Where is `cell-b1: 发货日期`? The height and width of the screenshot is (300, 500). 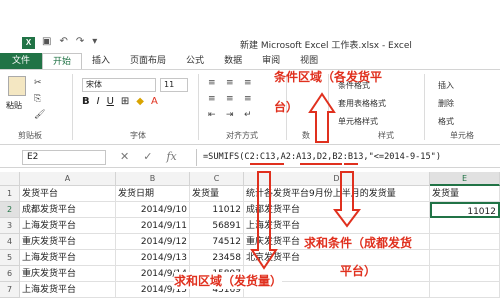 cell-b1: 发货日期 is located at coordinates (153, 194).